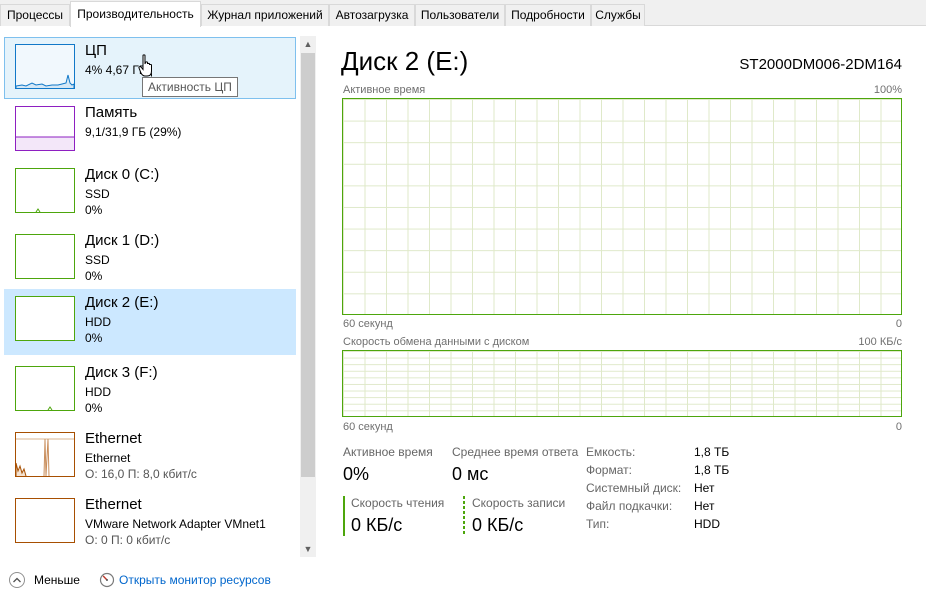  What do you see at coordinates (384, 90) in the screenshot?
I see `graph-active-time-label: Активное время` at bounding box center [384, 90].